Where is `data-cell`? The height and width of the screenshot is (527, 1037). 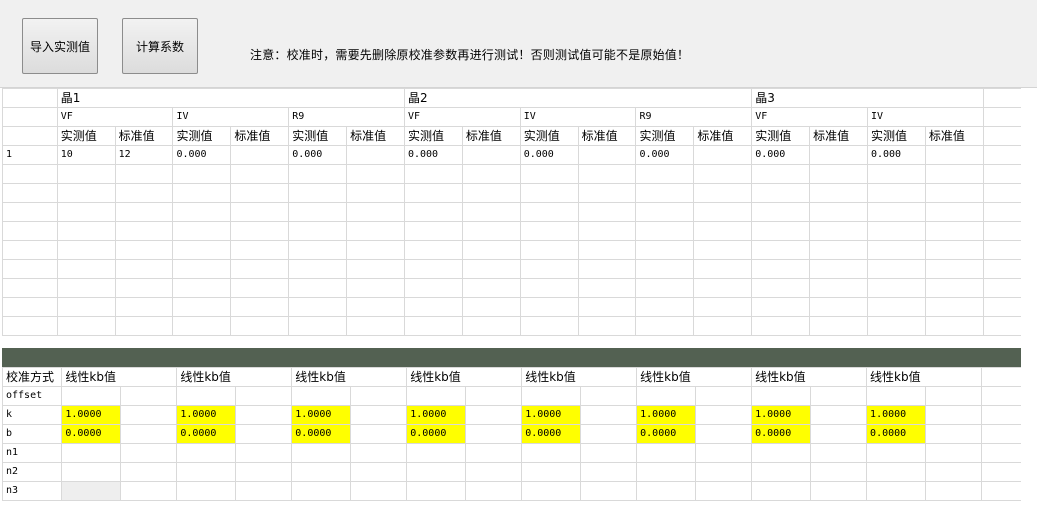
data-cell is located at coordinates (954, 155).